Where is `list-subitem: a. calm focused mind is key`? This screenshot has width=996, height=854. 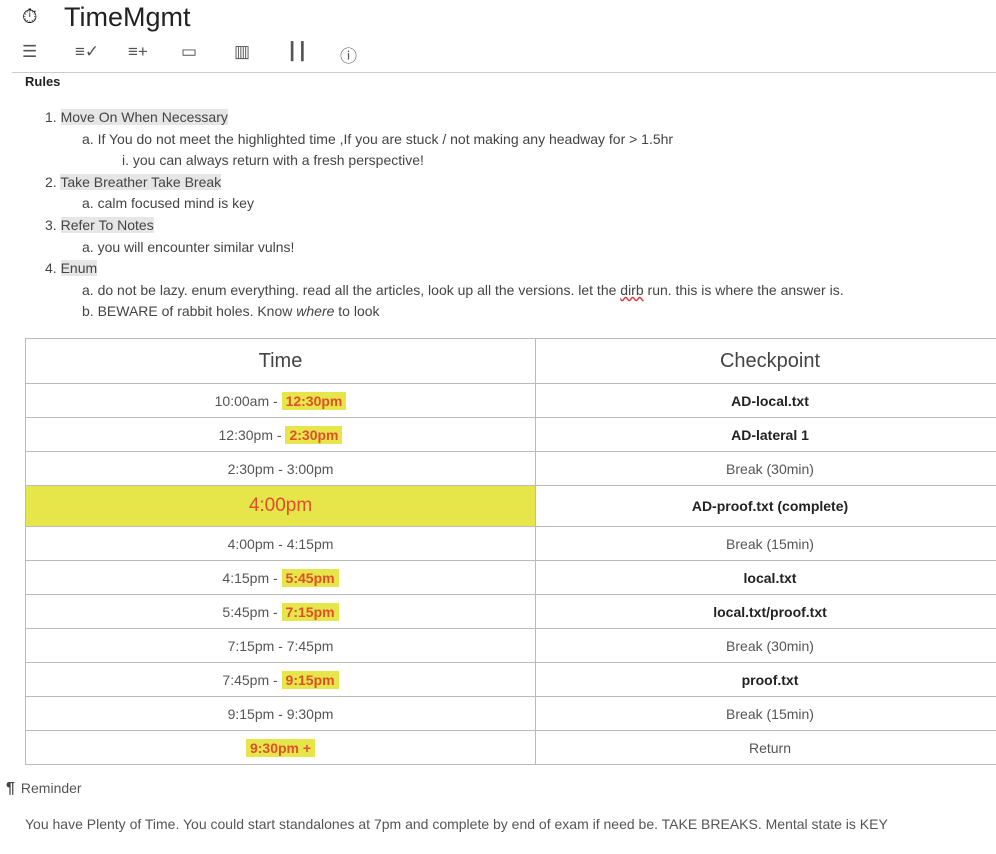
list-subitem: a. calm focused mind is key is located at coordinates (168, 203).